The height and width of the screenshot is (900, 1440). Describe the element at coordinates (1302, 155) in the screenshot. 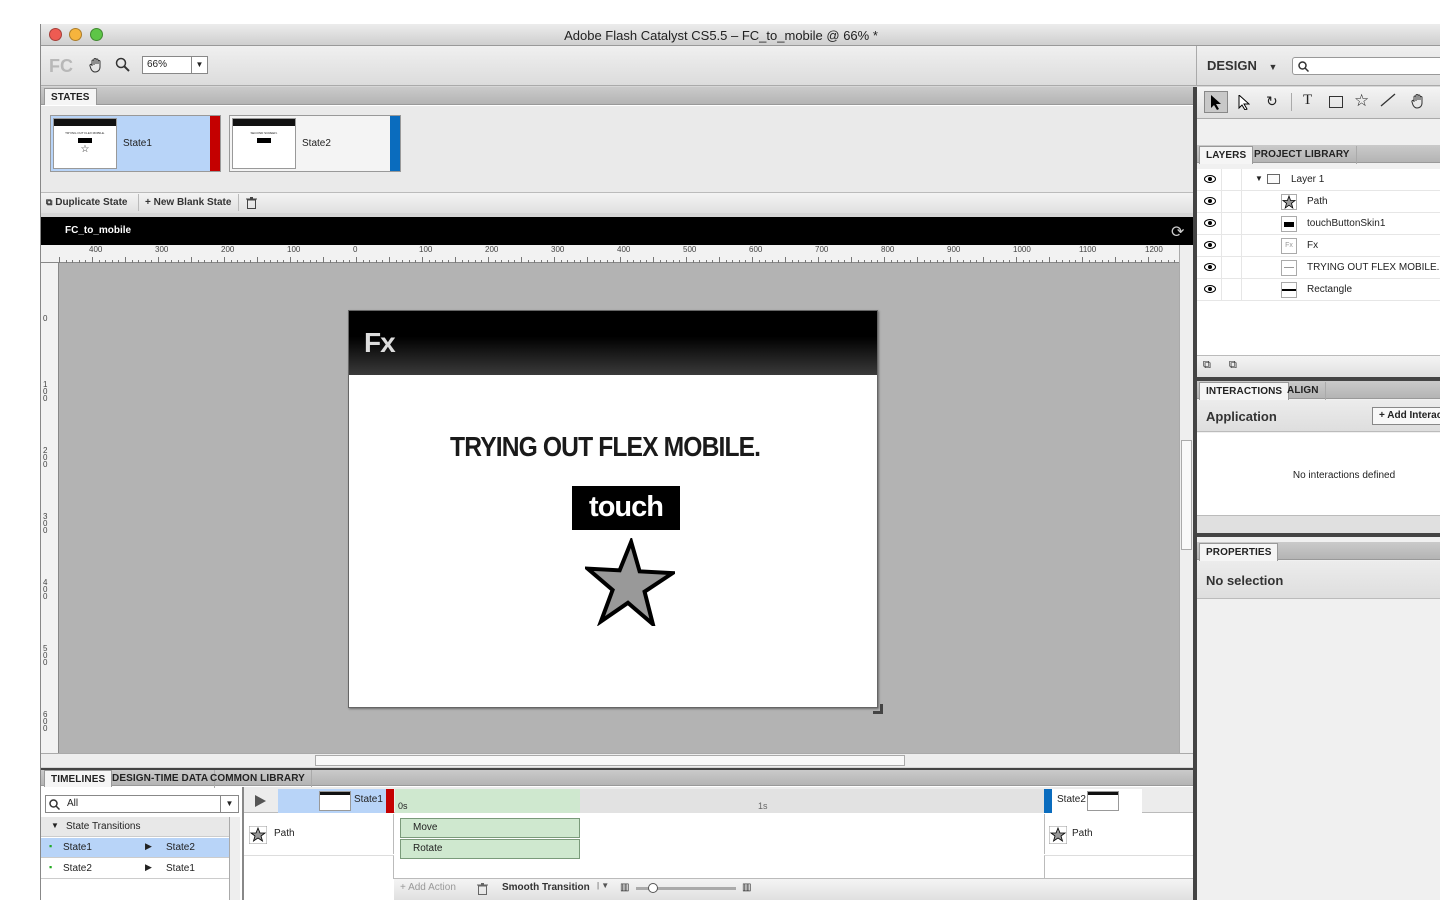

I see `tab-project-library: PROJECT LIBRARY` at that location.